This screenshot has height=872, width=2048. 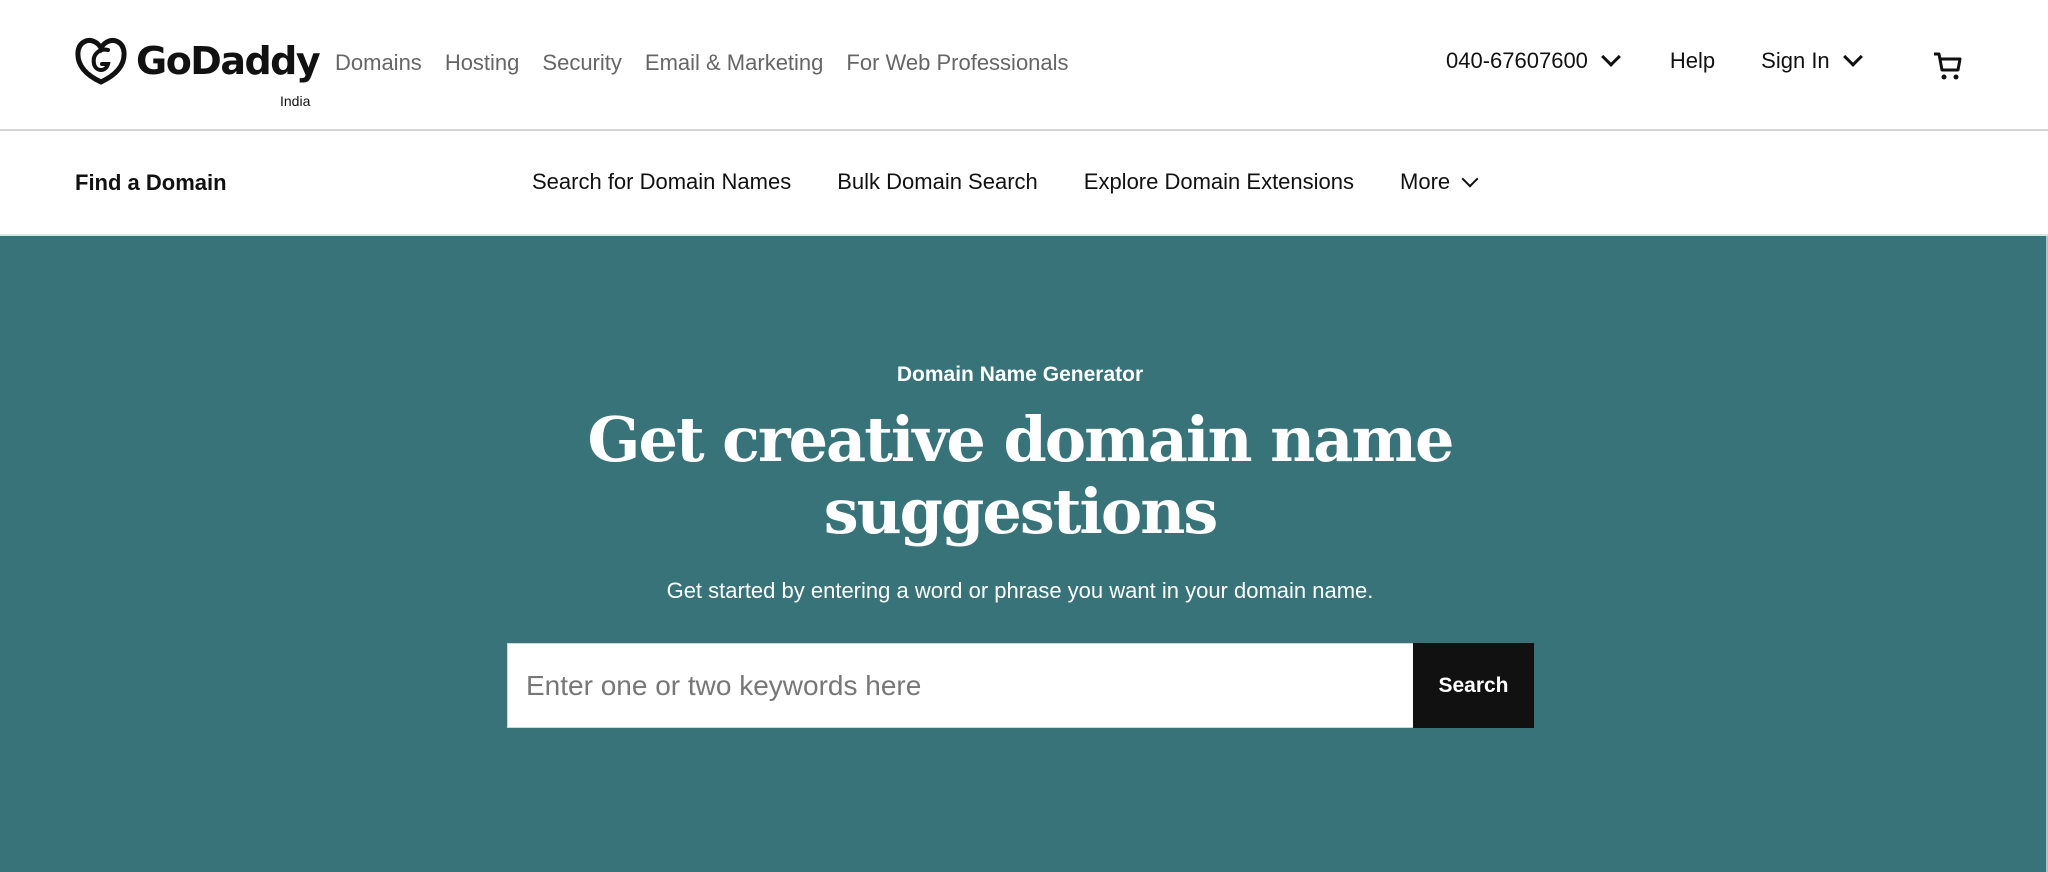 What do you see at coordinates (482, 63) in the screenshot?
I see `nav-hosting: Hosting` at bounding box center [482, 63].